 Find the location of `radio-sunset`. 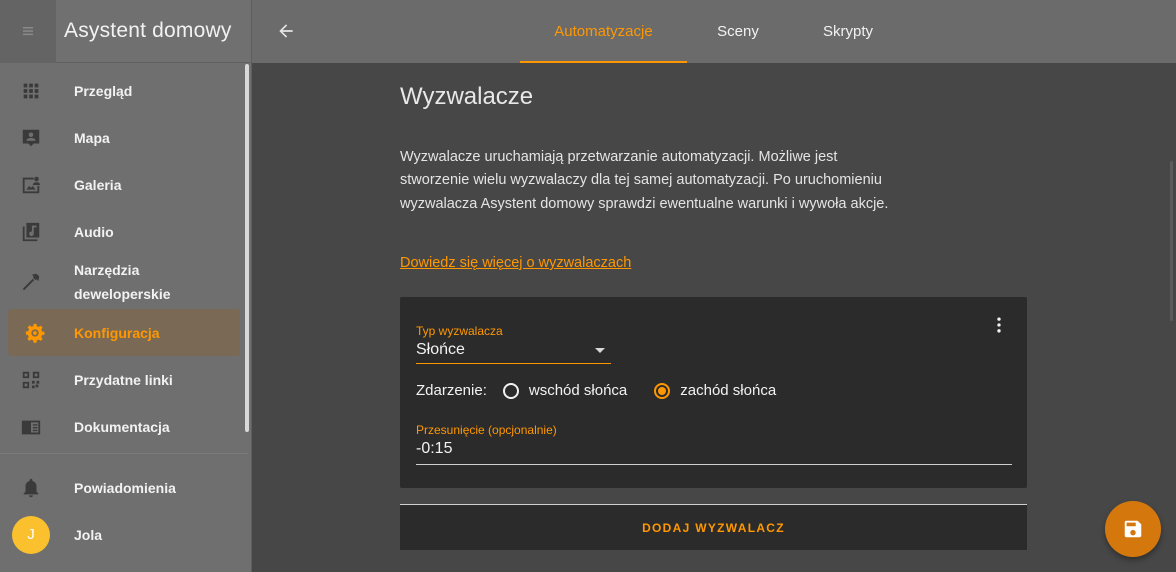

radio-sunset is located at coordinates (662, 390).